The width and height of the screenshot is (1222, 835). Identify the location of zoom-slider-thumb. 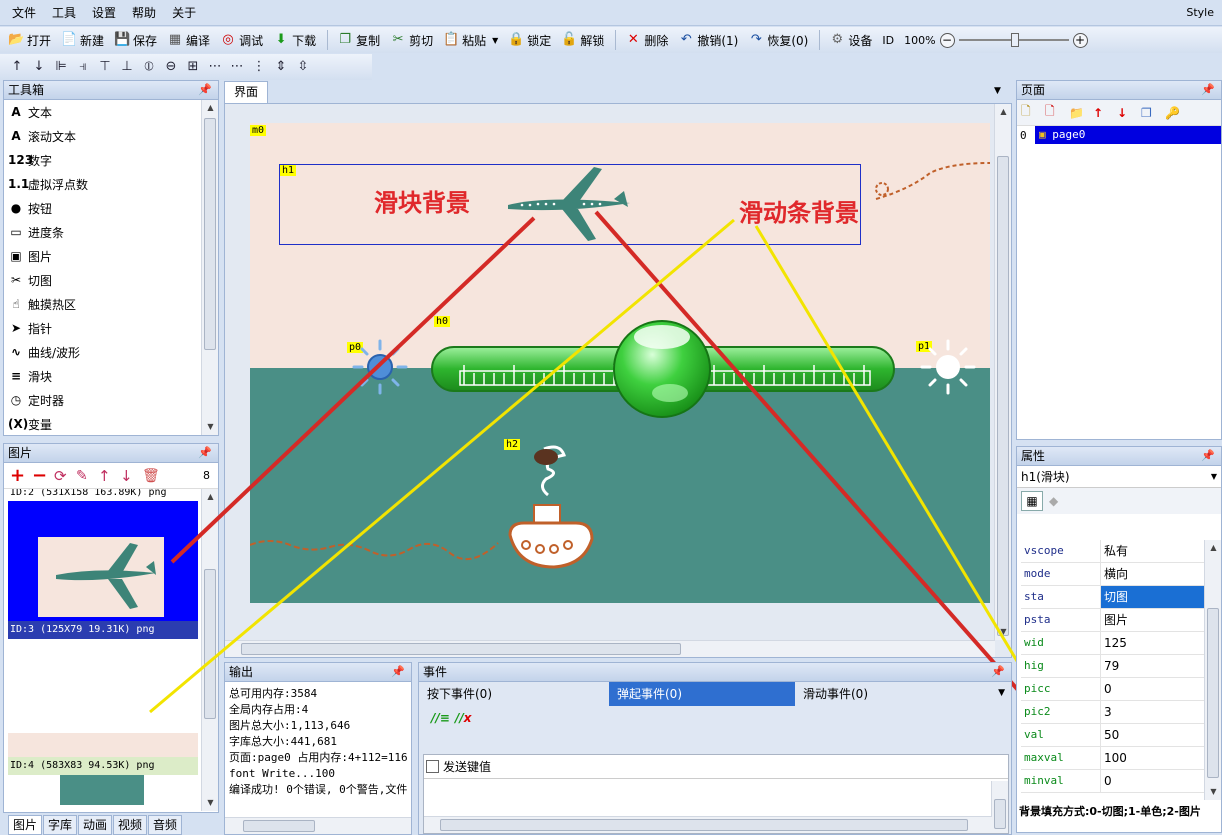
(1014, 40).